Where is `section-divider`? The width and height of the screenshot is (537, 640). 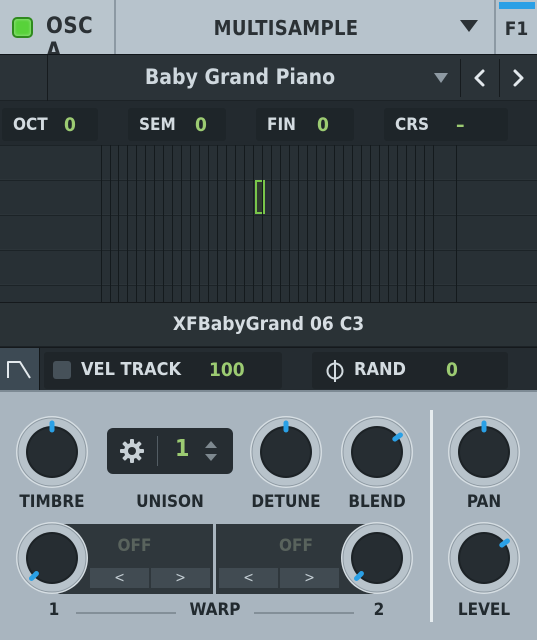
section-divider is located at coordinates (431, 516).